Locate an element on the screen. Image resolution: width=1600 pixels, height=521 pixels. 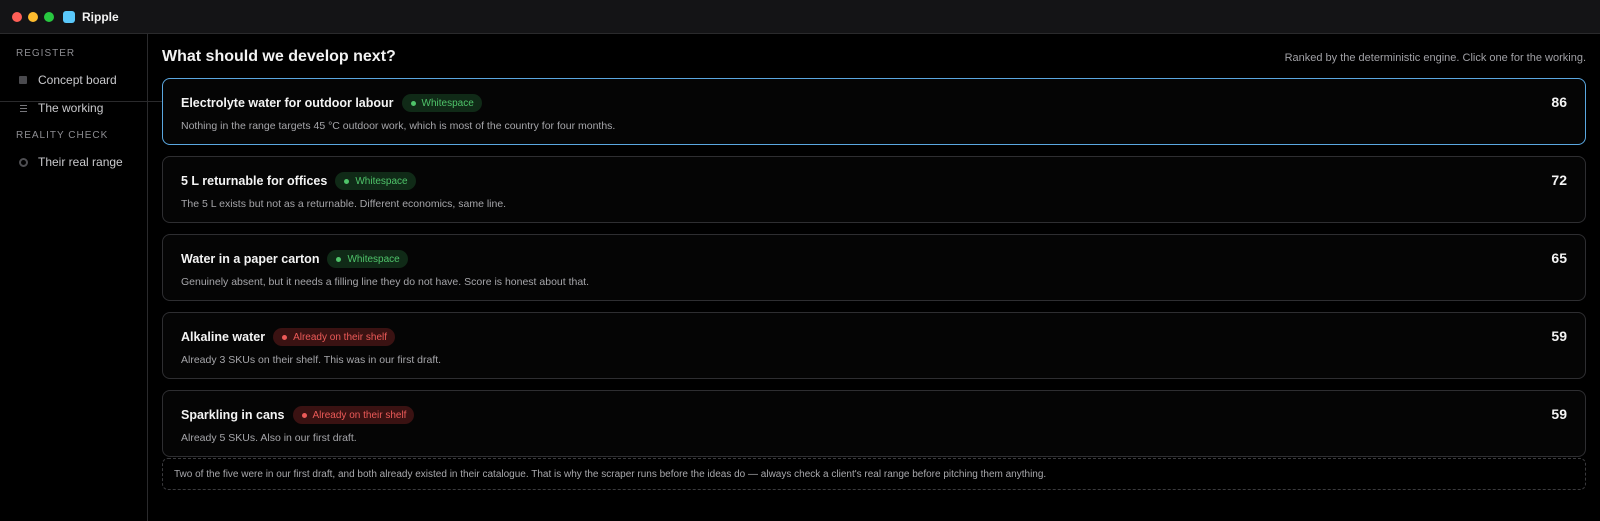
maximize-window-button is located at coordinates (49, 16).